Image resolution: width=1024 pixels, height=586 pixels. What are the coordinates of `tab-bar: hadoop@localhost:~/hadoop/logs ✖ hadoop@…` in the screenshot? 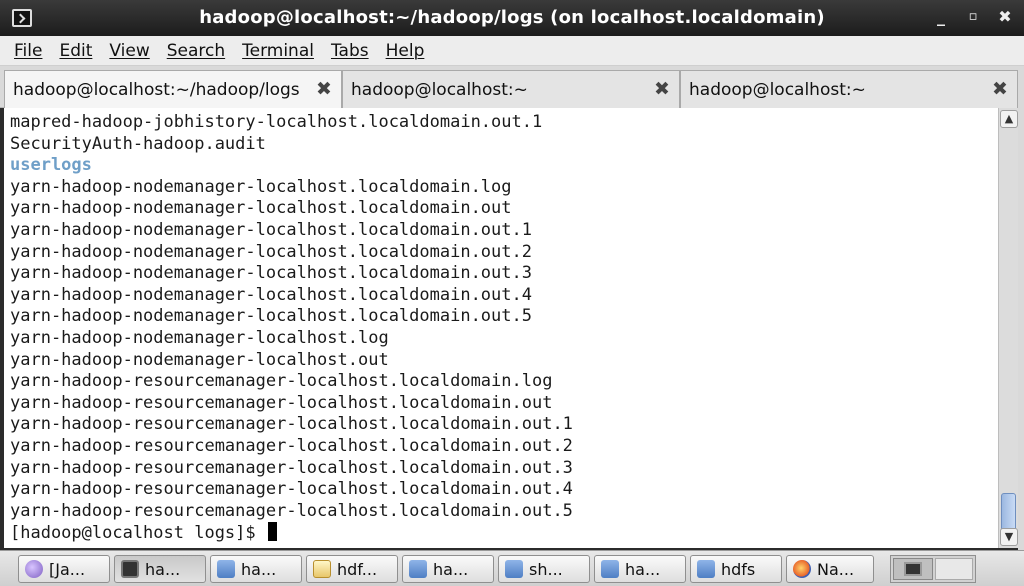 It's located at (512, 87).